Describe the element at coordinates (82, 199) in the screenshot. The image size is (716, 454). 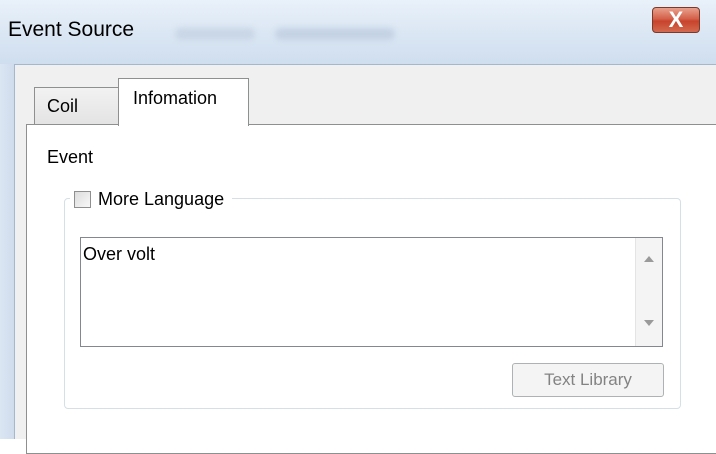
I see `more-language-checkbox` at that location.